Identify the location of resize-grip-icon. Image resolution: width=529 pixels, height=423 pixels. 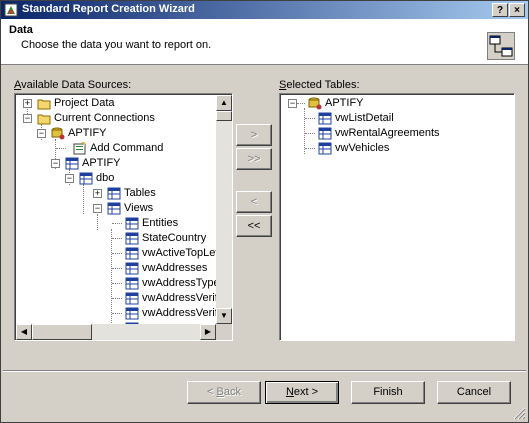
(519, 413).